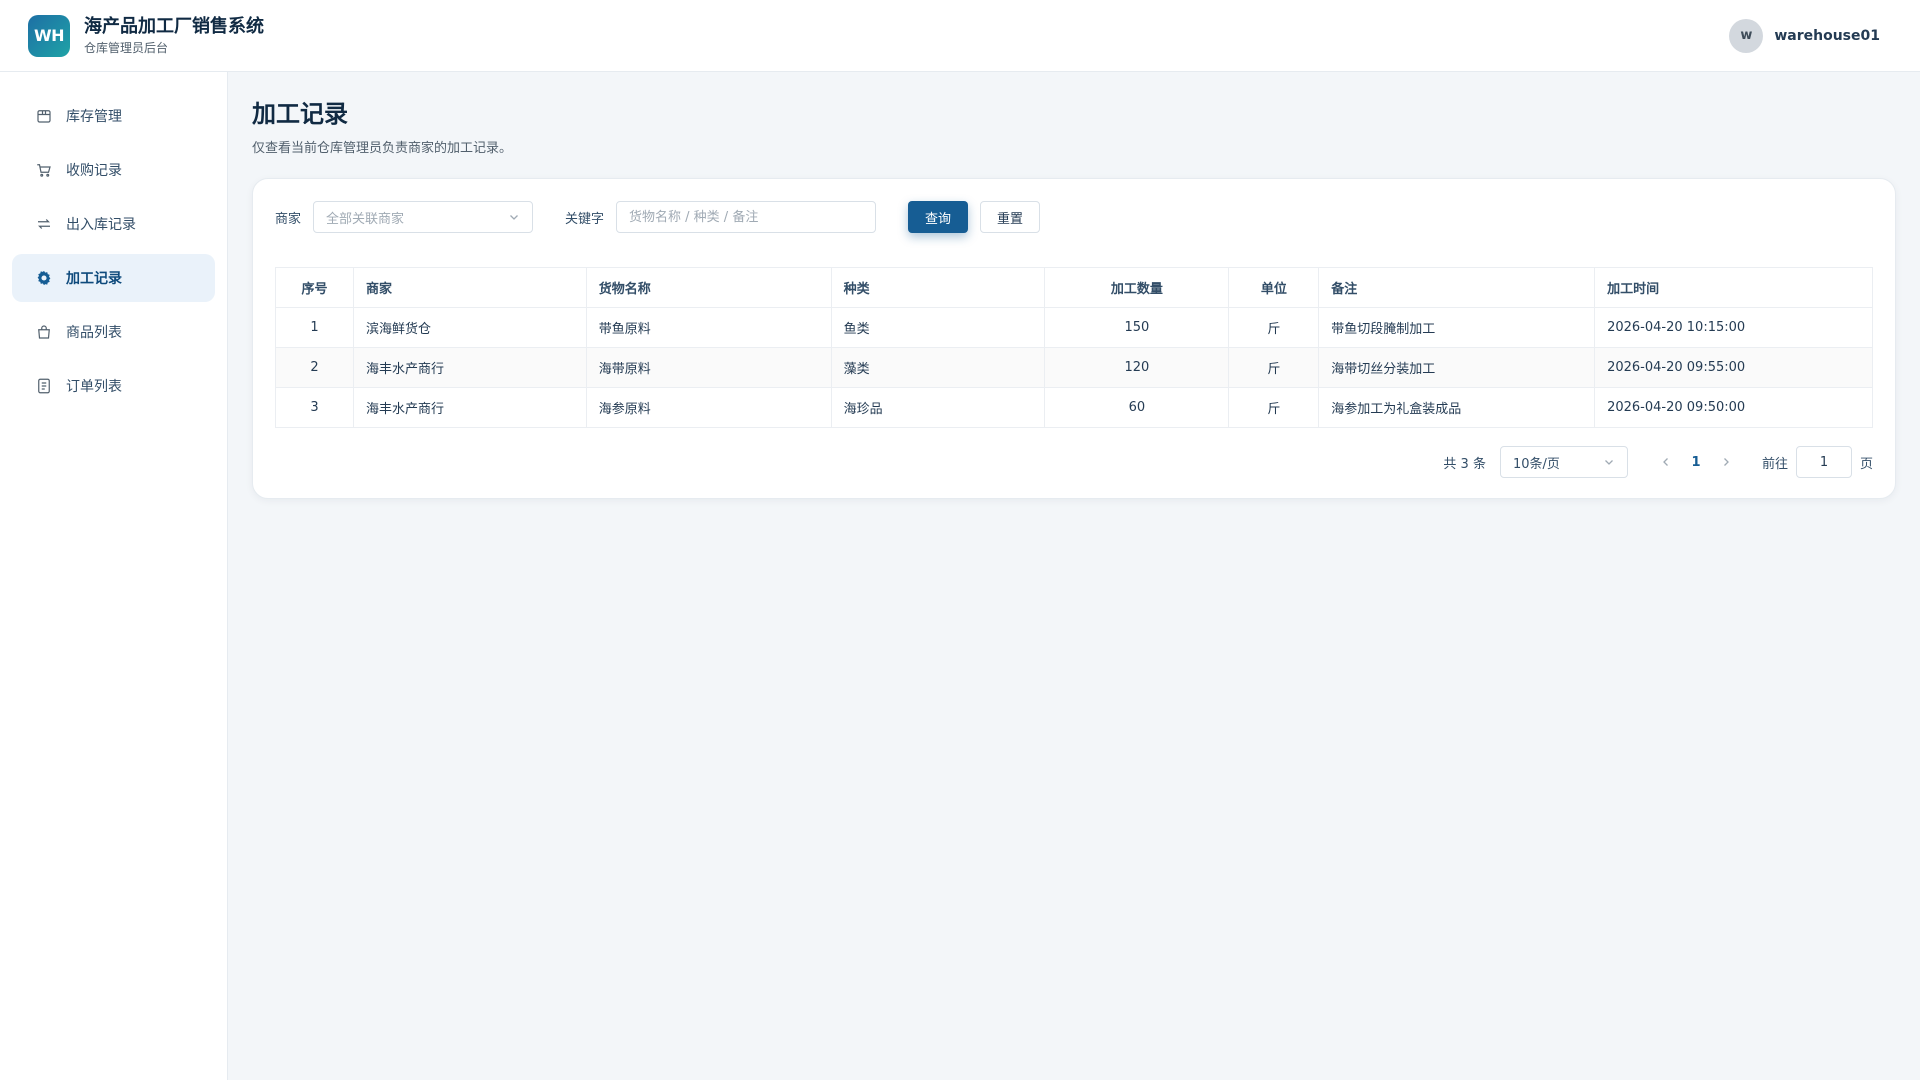  Describe the element at coordinates (44, 386) in the screenshot. I see `document-icon` at that location.